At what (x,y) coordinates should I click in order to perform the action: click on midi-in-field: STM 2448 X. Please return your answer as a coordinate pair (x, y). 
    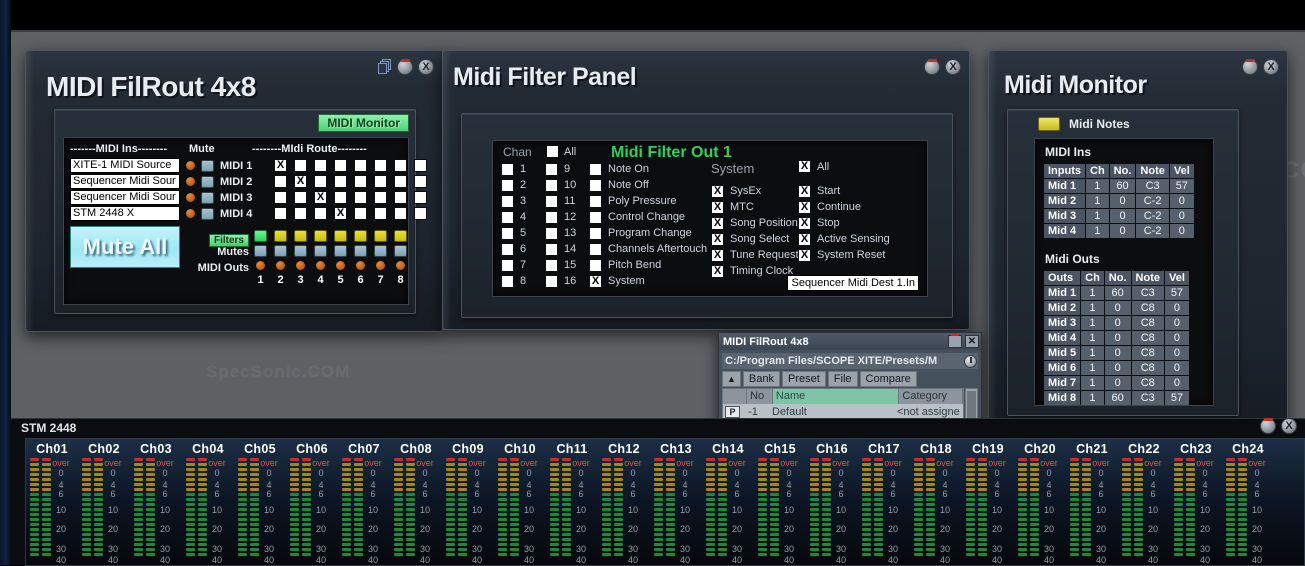
    Looking at the image, I should click on (125, 213).